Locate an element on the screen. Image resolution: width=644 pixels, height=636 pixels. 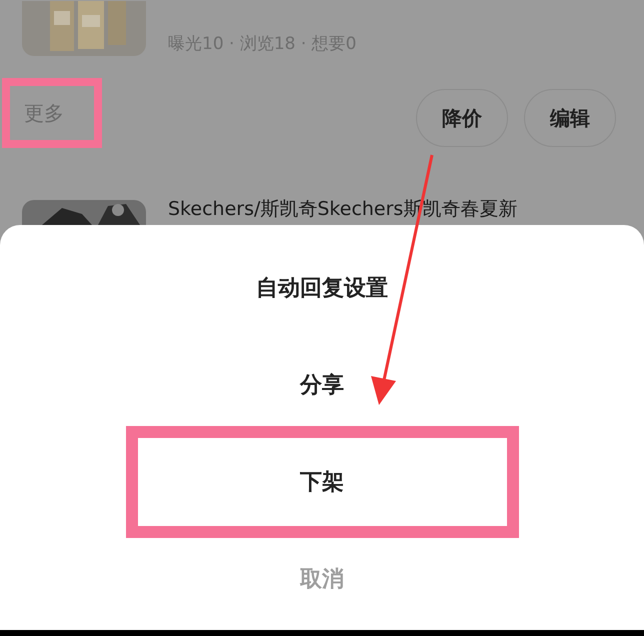
action-button: 编辑 is located at coordinates (570, 118).